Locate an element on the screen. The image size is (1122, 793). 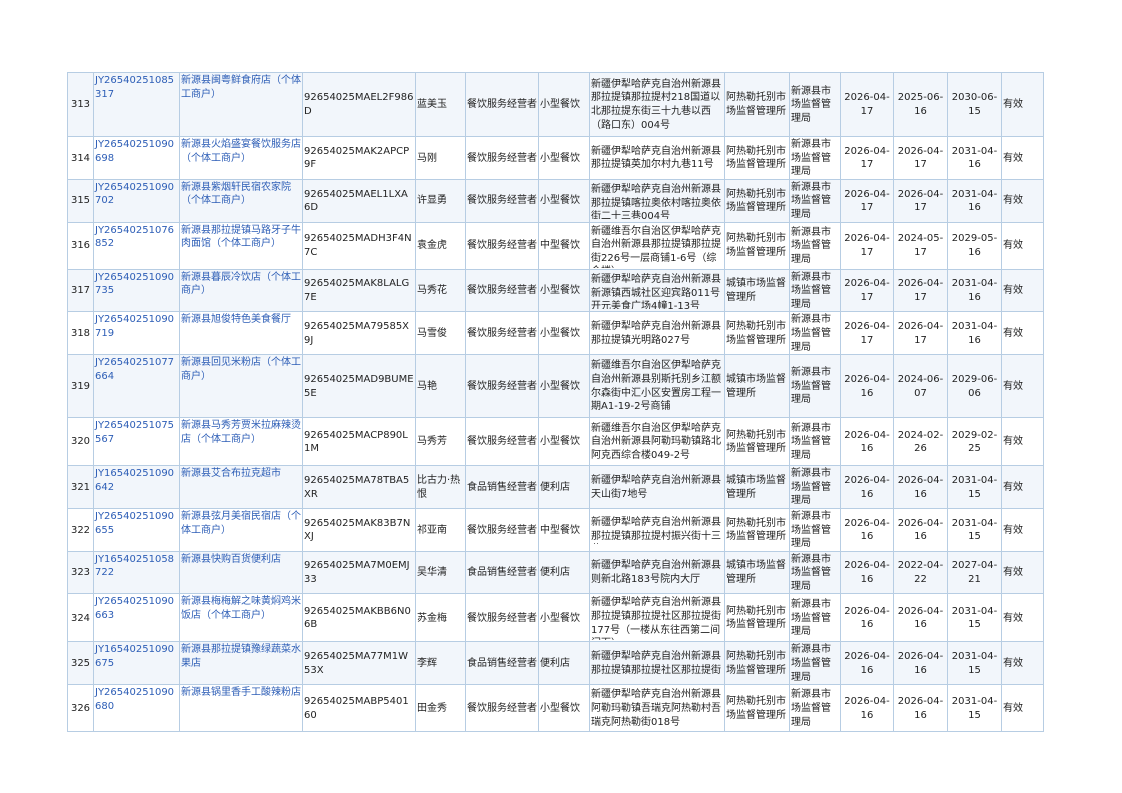
business-name-link: 新源县艾合布拉克超市 is located at coordinates (241, 487).